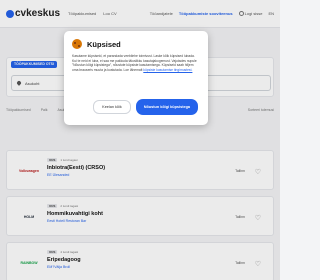 The width and height of the screenshot is (320, 280). Describe the element at coordinates (112, 107) in the screenshot. I see `reject-cookies-button: Keelan kõik` at that location.